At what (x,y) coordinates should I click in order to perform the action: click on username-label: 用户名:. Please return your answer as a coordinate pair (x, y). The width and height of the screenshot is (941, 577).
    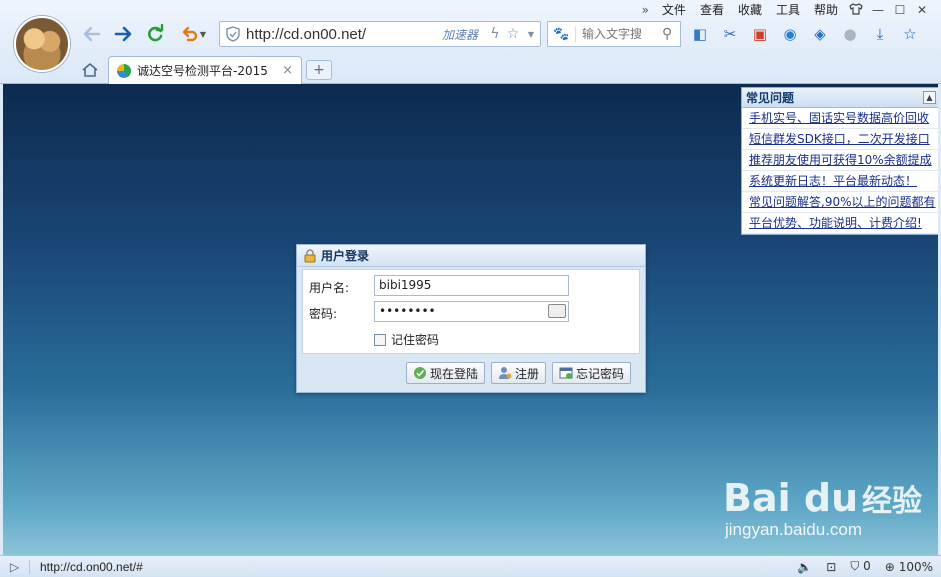
    Looking at the image, I should click on (329, 288).